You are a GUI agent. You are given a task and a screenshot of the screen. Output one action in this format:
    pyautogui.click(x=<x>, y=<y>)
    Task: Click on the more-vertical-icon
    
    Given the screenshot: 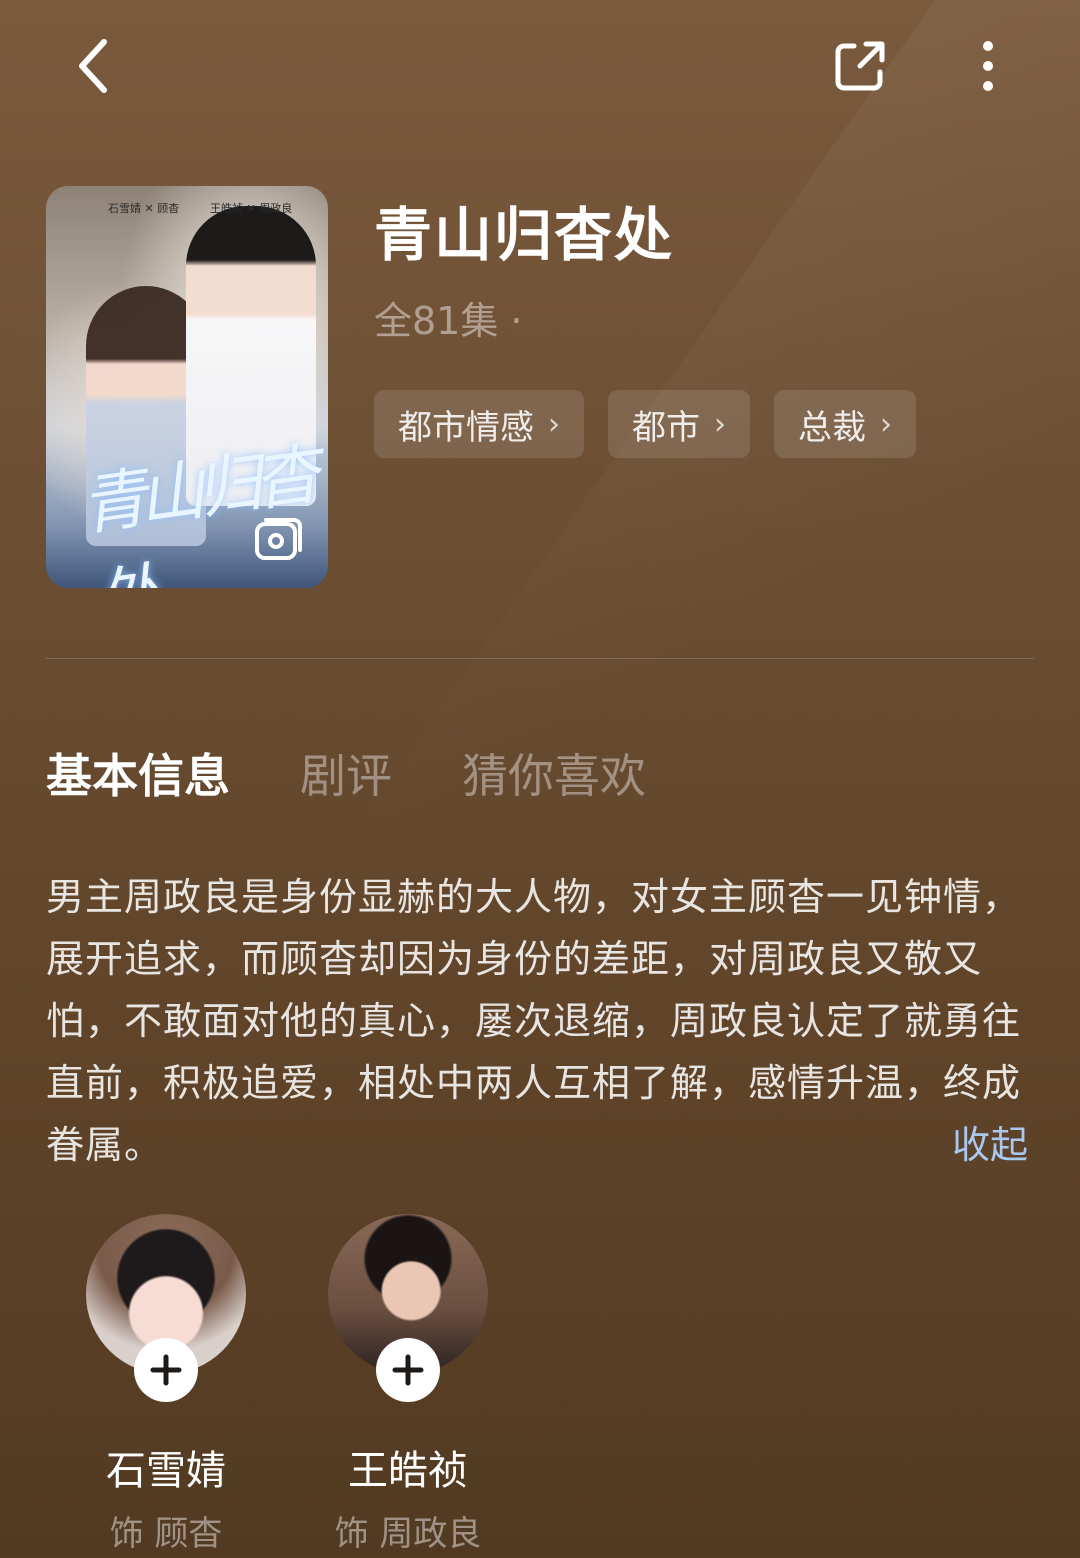 What is the action you would take?
    pyautogui.click(x=988, y=66)
    